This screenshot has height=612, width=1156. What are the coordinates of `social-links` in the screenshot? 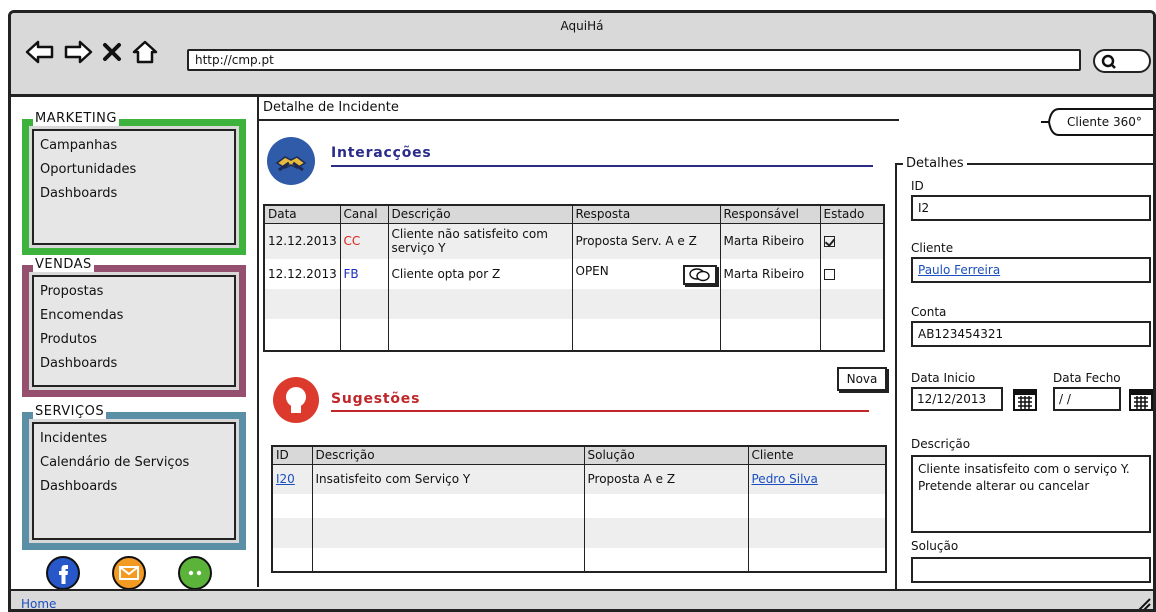 It's located at (135, 573).